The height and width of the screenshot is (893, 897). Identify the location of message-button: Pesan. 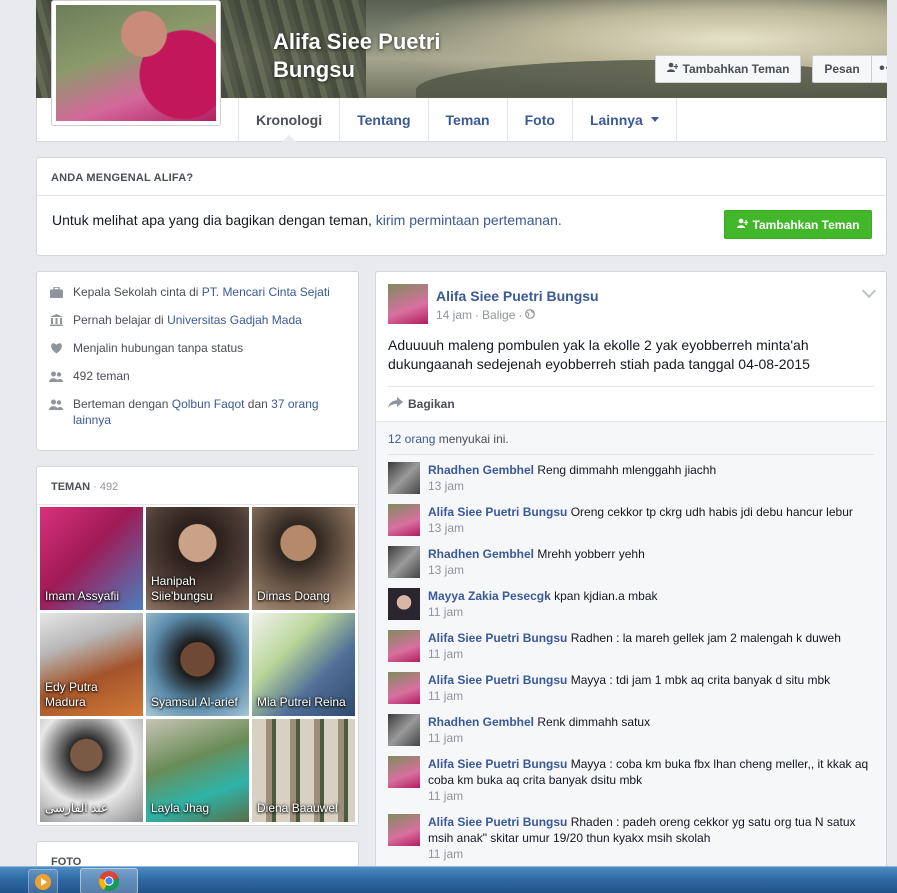
(841, 69).